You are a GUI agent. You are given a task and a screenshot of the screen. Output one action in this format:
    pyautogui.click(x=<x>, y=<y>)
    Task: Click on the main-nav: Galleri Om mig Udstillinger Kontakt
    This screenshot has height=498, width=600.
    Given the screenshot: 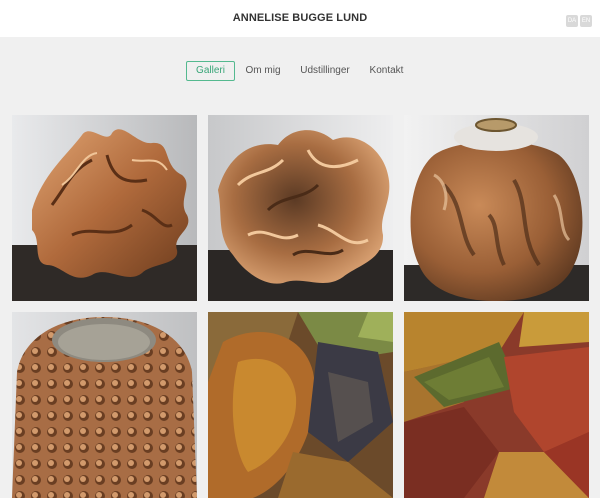 What is the action you would take?
    pyautogui.click(x=300, y=71)
    